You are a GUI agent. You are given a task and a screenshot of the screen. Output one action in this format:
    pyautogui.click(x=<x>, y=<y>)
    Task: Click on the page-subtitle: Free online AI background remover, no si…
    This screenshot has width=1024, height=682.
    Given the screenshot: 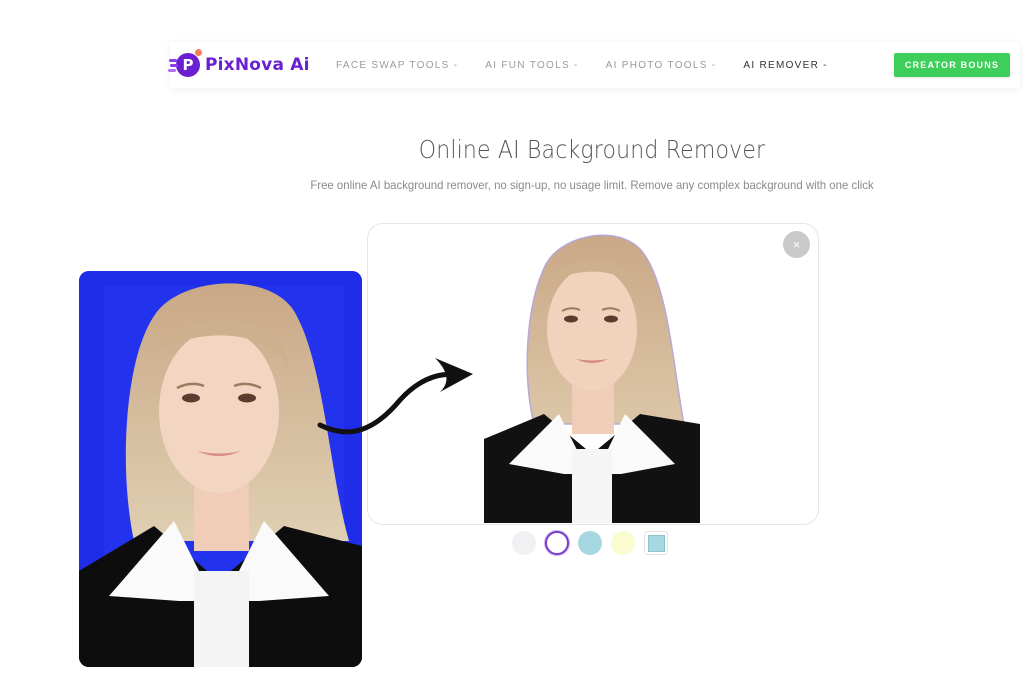 What is the action you would take?
    pyautogui.click(x=592, y=185)
    